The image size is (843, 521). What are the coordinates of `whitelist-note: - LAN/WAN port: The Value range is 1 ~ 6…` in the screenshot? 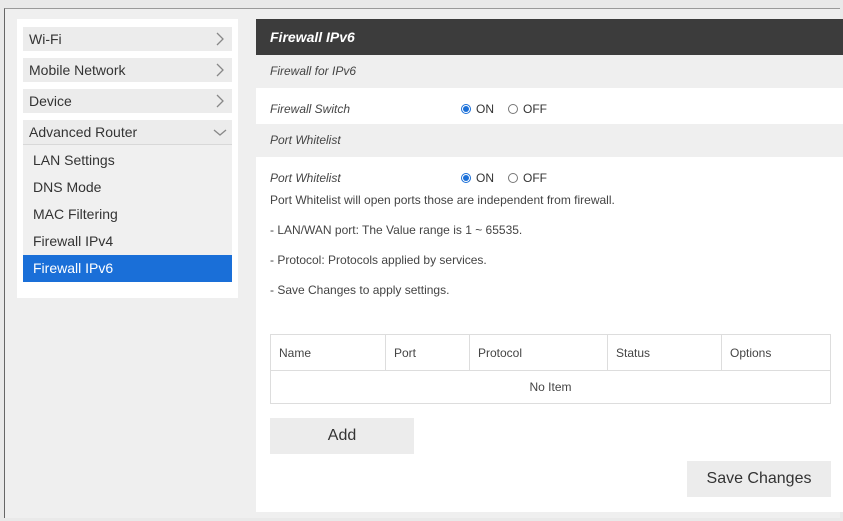 It's located at (396, 230).